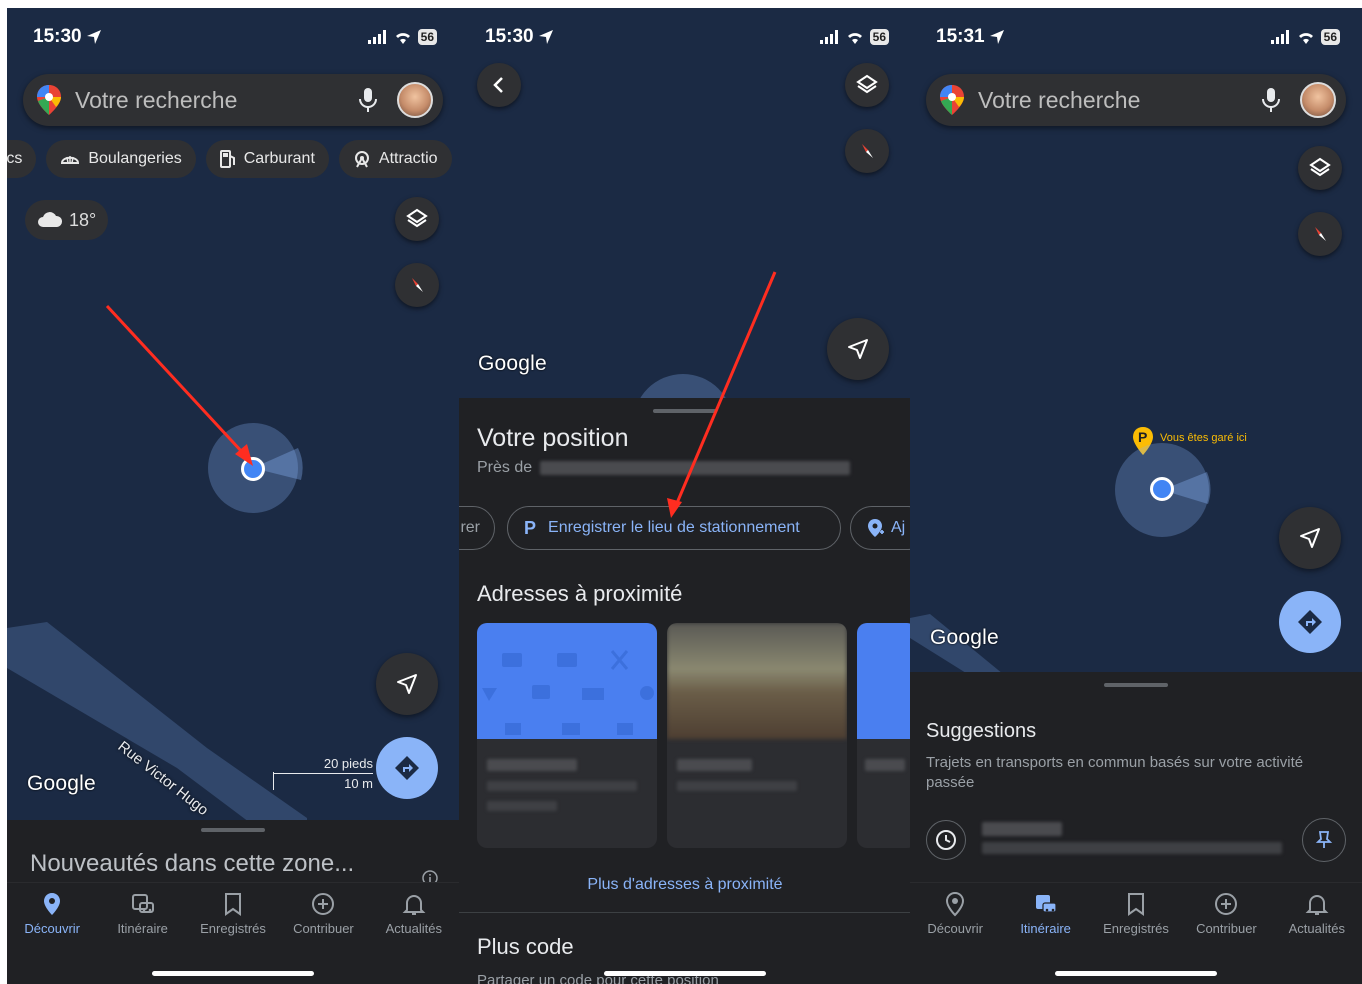 The height and width of the screenshot is (984, 1362). I want to click on near-prefix: Près de, so click(505, 467).